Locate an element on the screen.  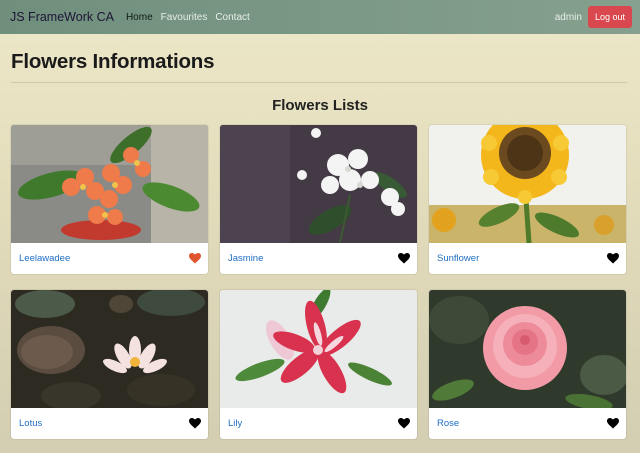
flower-name-link: Lily is located at coordinates (235, 423).